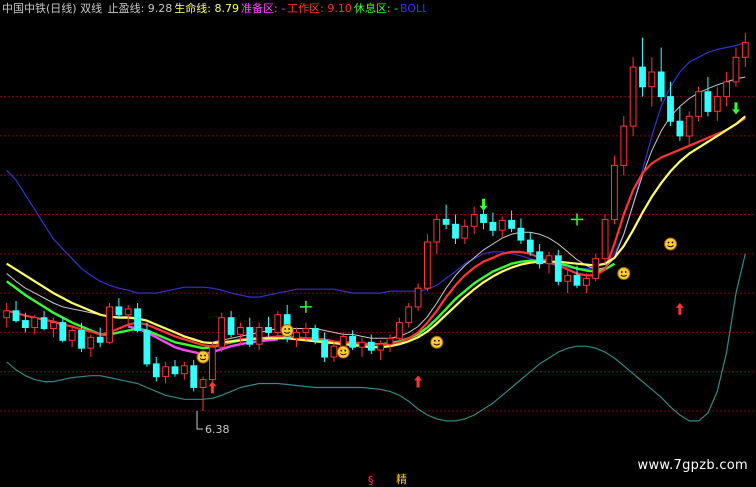 Image resolution: width=756 pixels, height=487 pixels. I want to click on header-item-4: 休息区: -, so click(376, 8).